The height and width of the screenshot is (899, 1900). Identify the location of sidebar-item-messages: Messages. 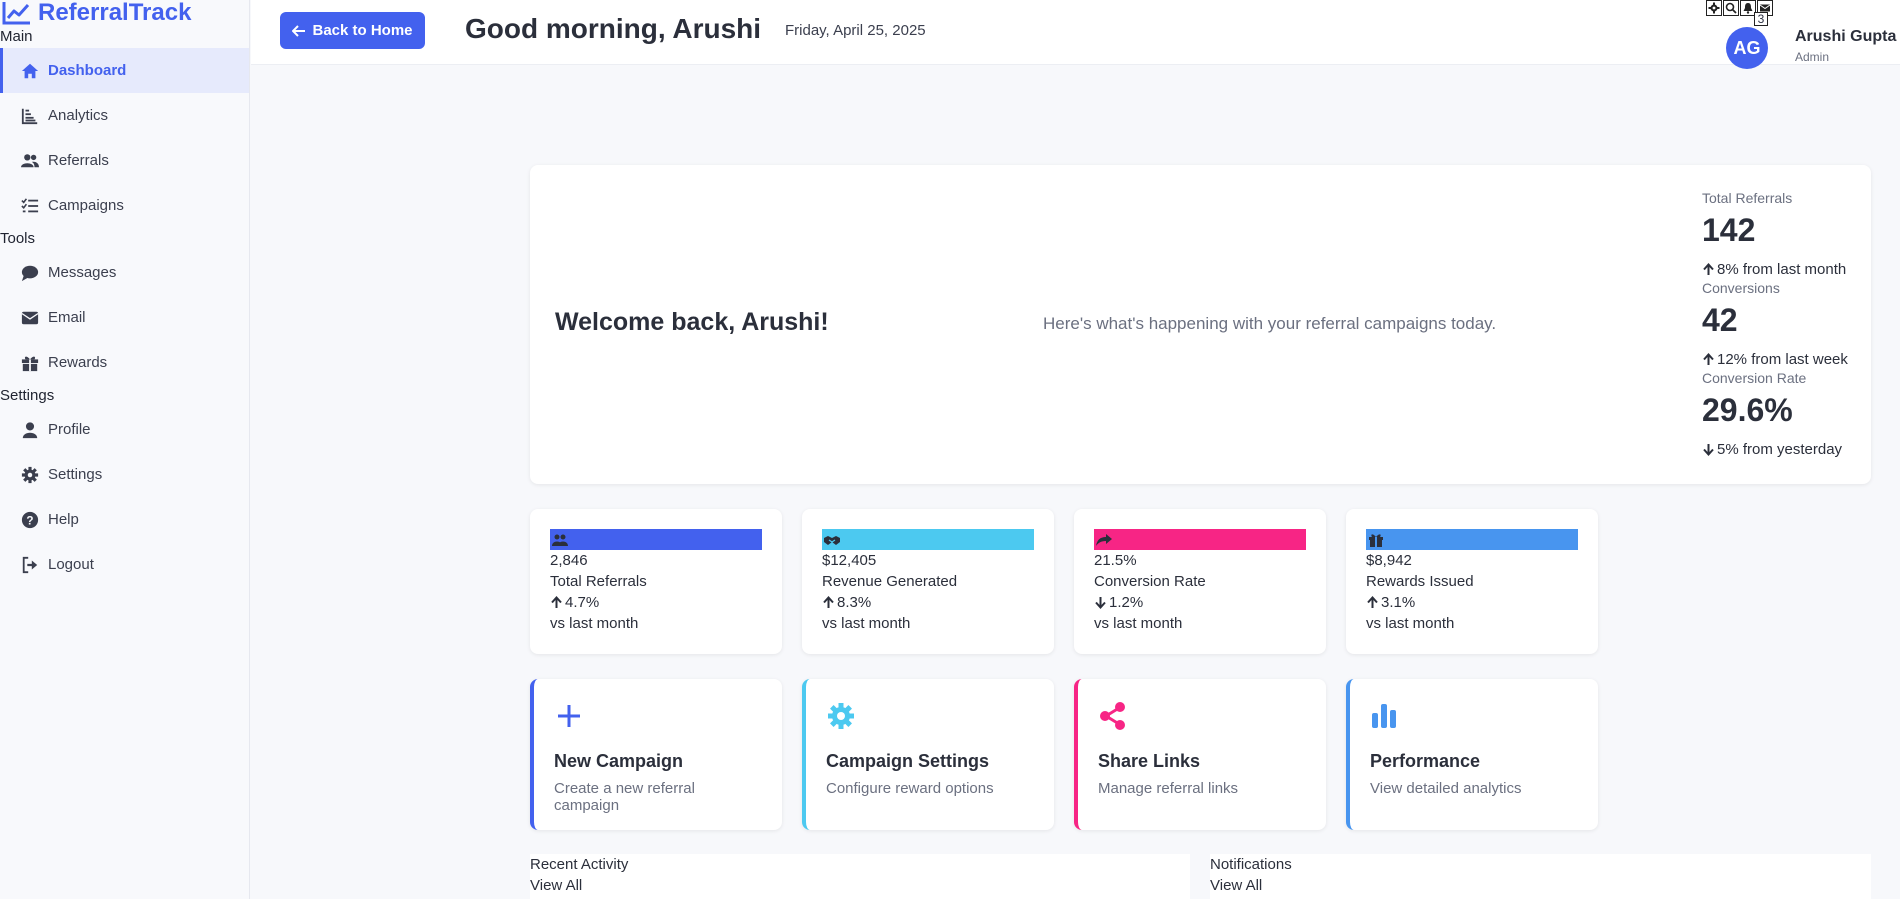
(124, 272).